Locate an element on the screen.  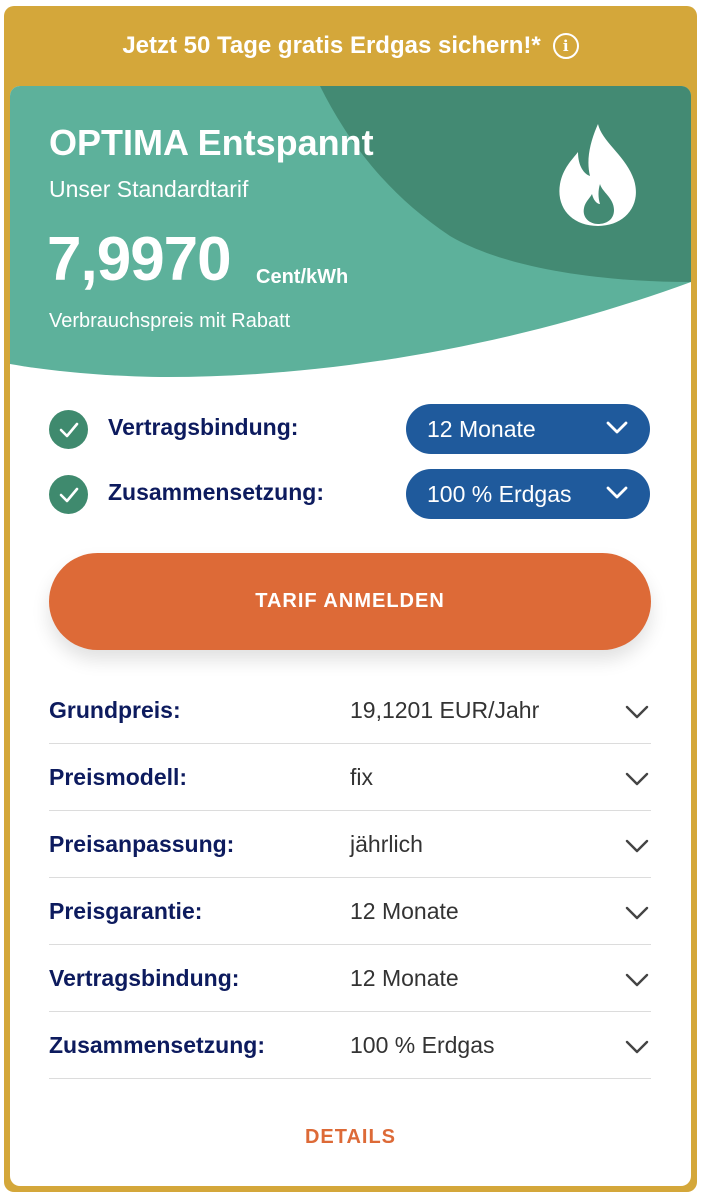
promo-text: Jetzt 50 Tage gratis Erdgas sichern!* is located at coordinates (331, 45).